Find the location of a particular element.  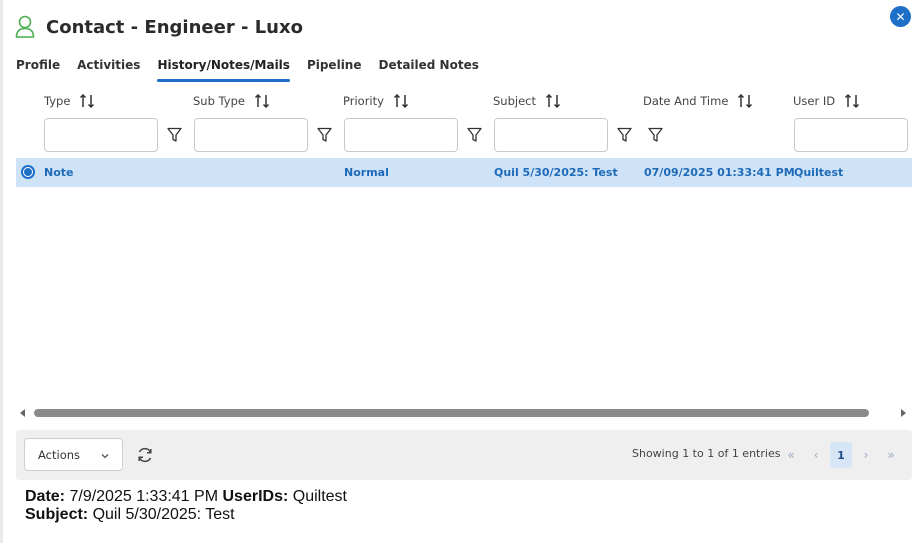

column-header-priority: Priority is located at coordinates (376, 101).